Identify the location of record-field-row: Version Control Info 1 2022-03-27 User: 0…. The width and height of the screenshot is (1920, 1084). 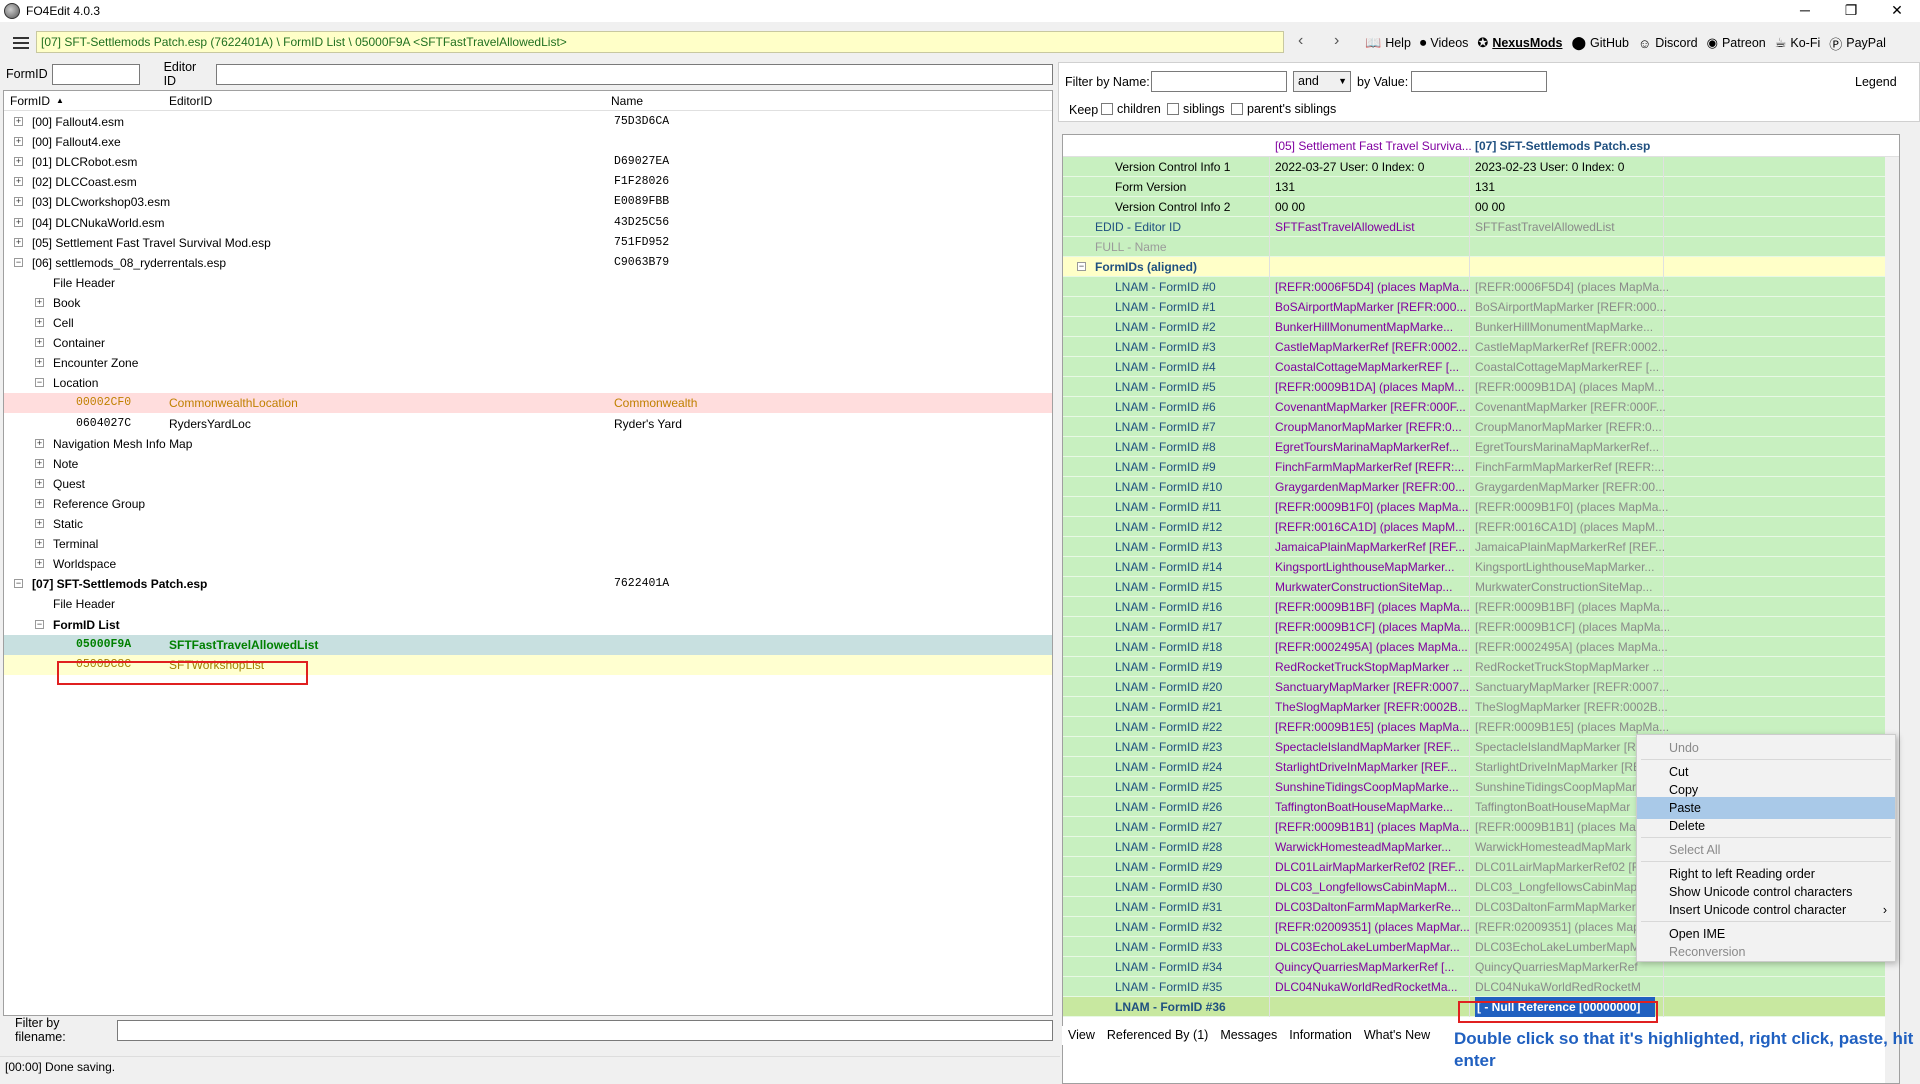
(1481, 167).